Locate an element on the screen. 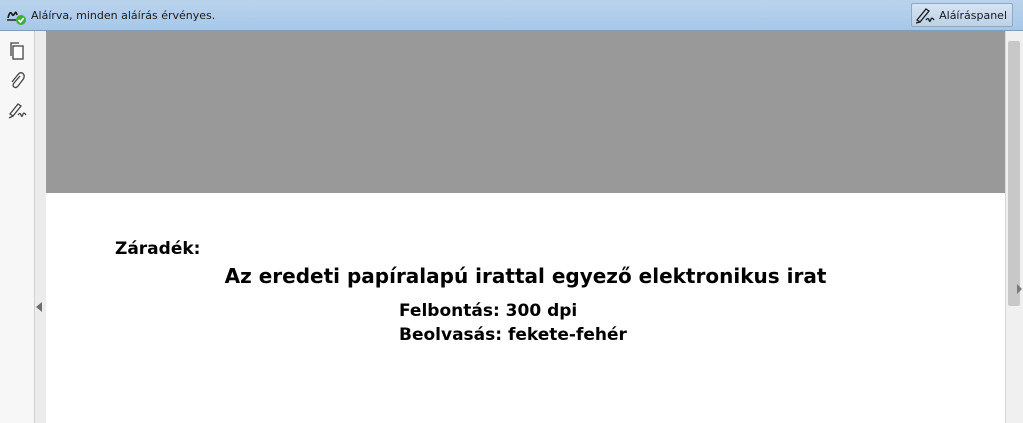 Image resolution: width=1023 pixels, height=423 pixels. signatures-button is located at coordinates (17, 111).